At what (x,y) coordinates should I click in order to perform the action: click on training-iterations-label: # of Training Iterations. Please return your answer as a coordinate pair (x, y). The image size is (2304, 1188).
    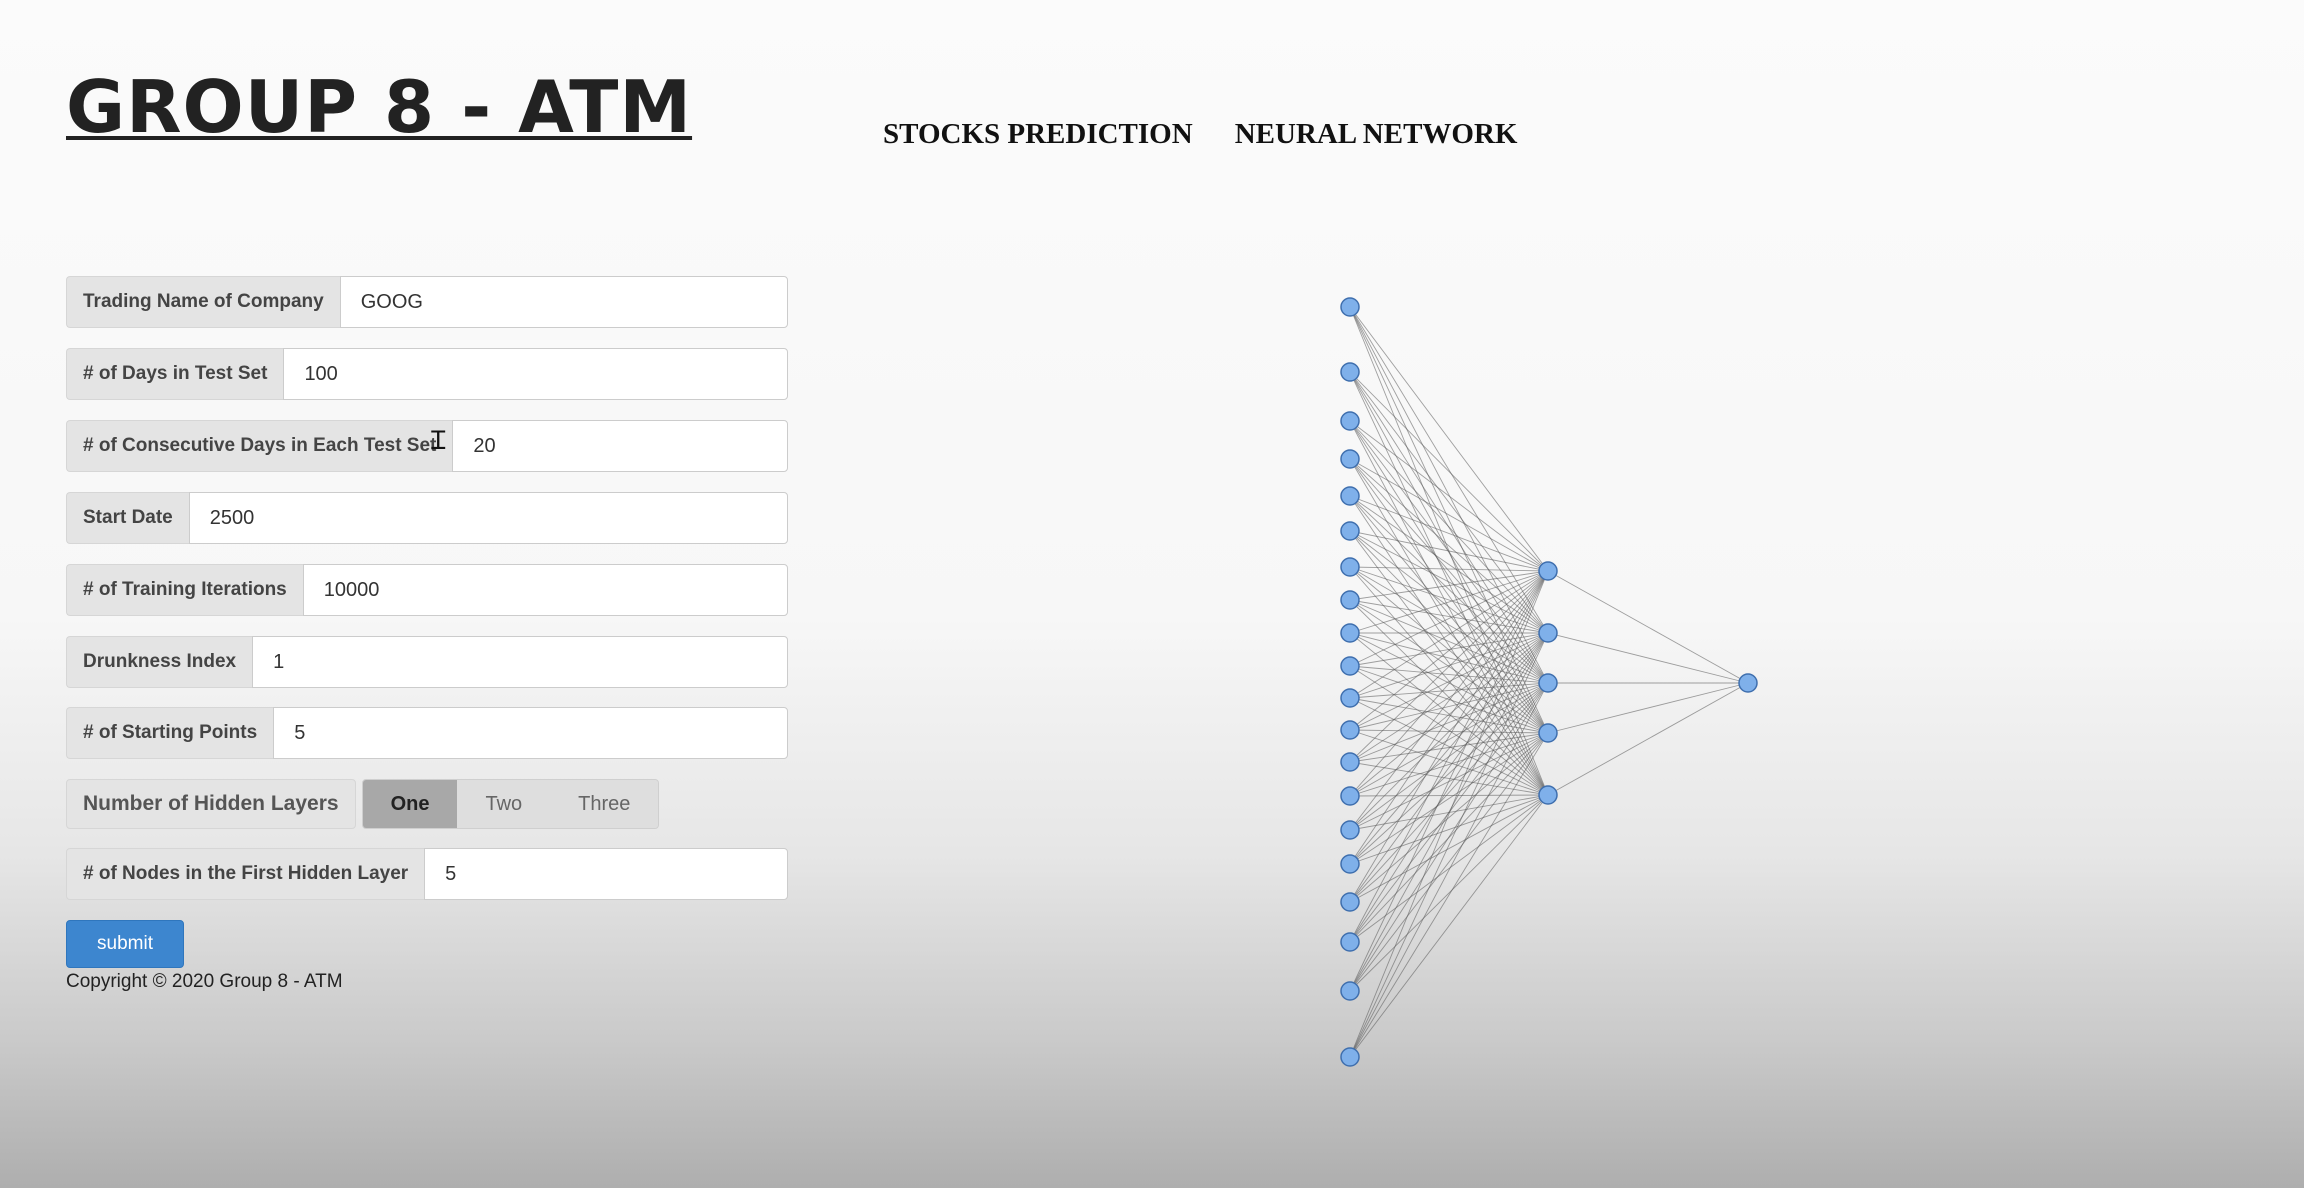
    Looking at the image, I should click on (184, 590).